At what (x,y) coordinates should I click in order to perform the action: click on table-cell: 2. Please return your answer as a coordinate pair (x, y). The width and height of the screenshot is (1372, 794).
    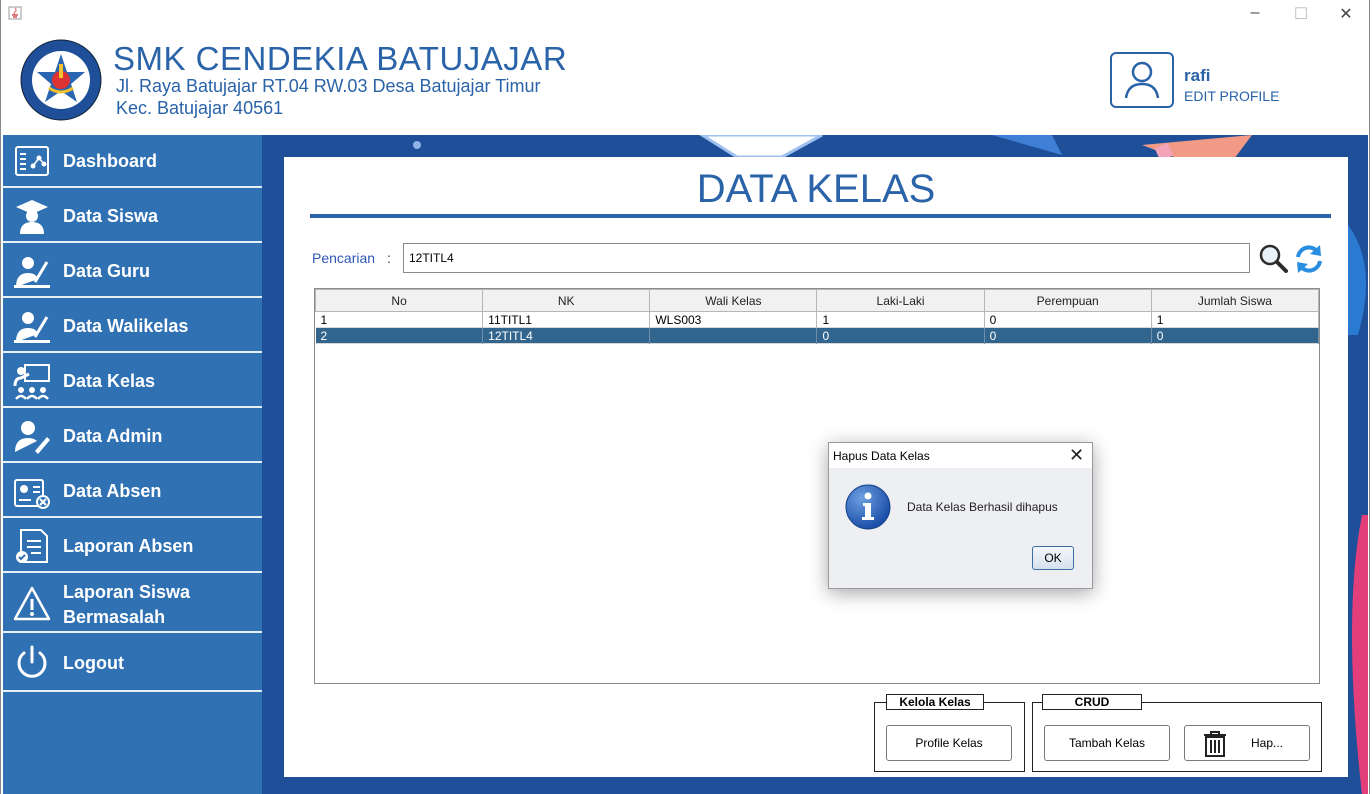
    Looking at the image, I should click on (399, 335).